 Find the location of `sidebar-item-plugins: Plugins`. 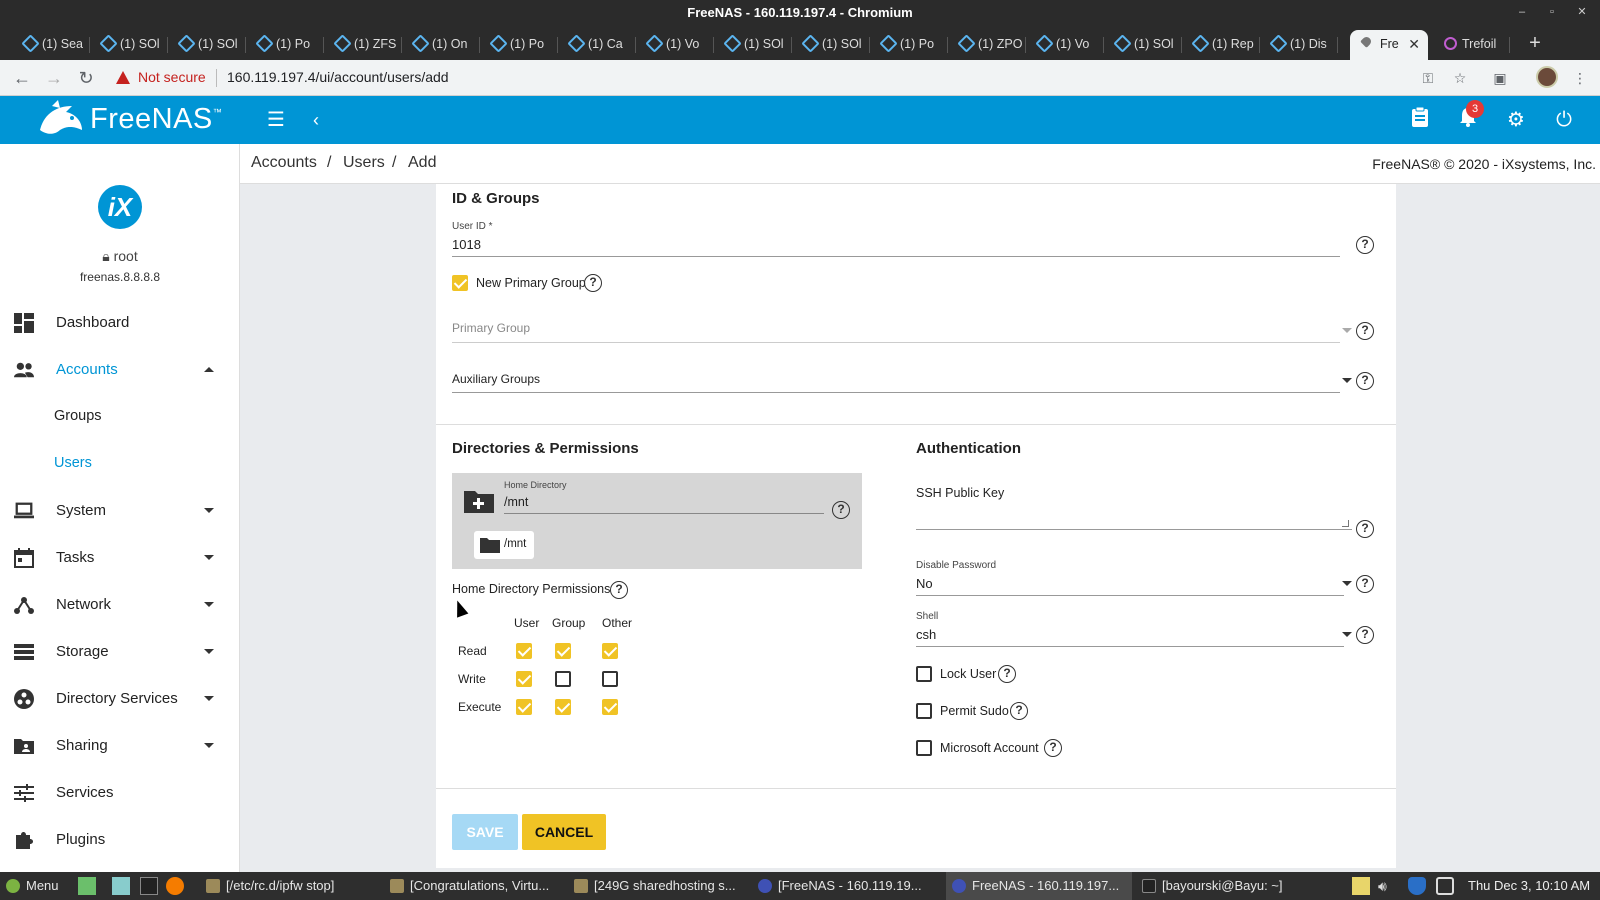

sidebar-item-plugins: Plugins is located at coordinates (120, 840).